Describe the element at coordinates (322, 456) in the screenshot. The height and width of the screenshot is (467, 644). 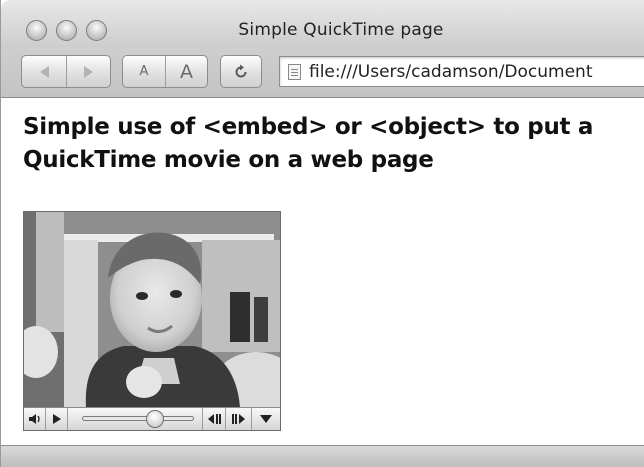
I see `status-bar` at that location.